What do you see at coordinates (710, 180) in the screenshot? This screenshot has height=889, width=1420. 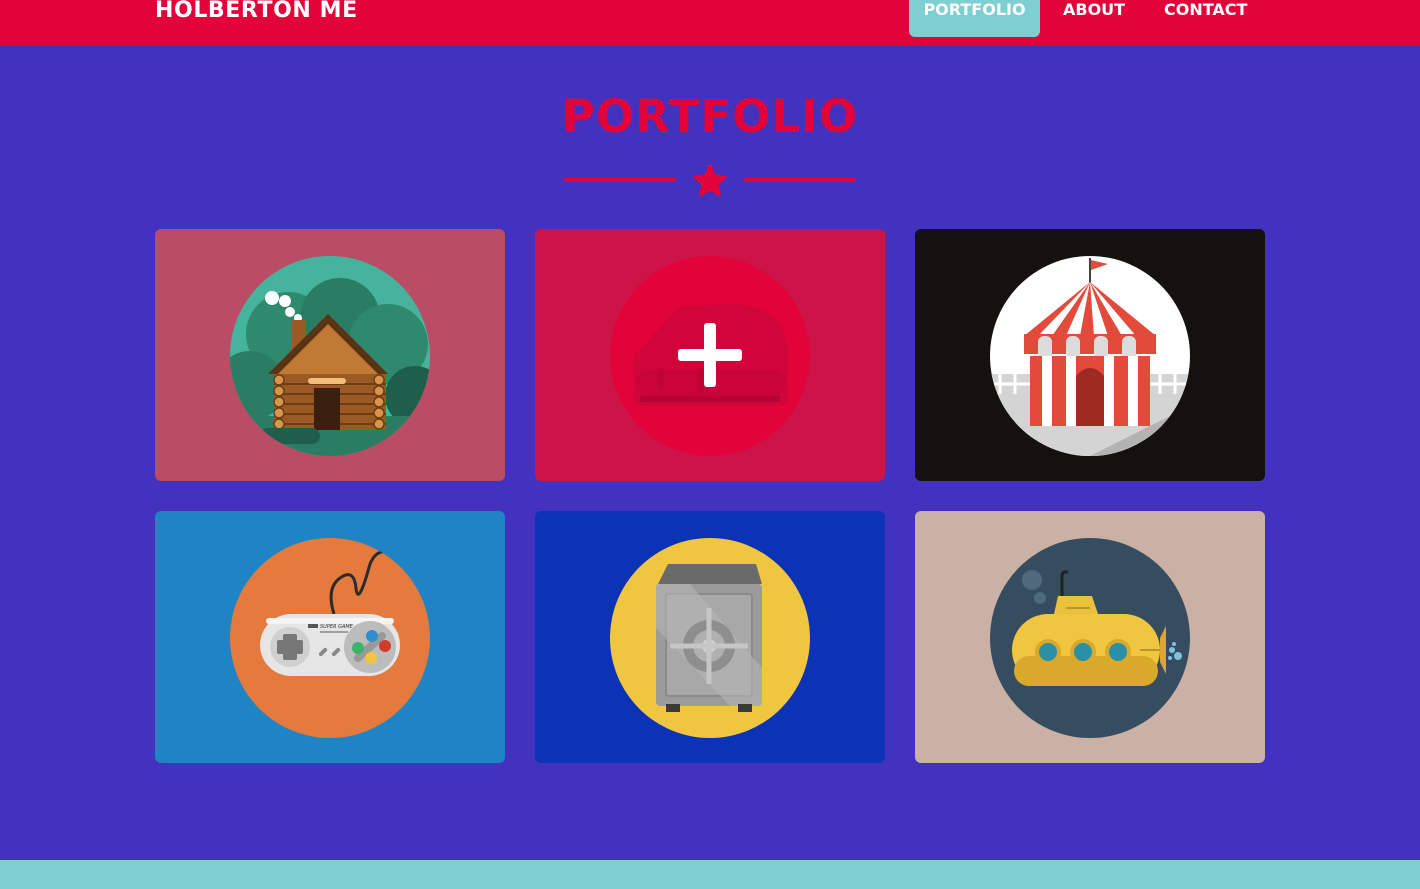 I see `star-icon` at bounding box center [710, 180].